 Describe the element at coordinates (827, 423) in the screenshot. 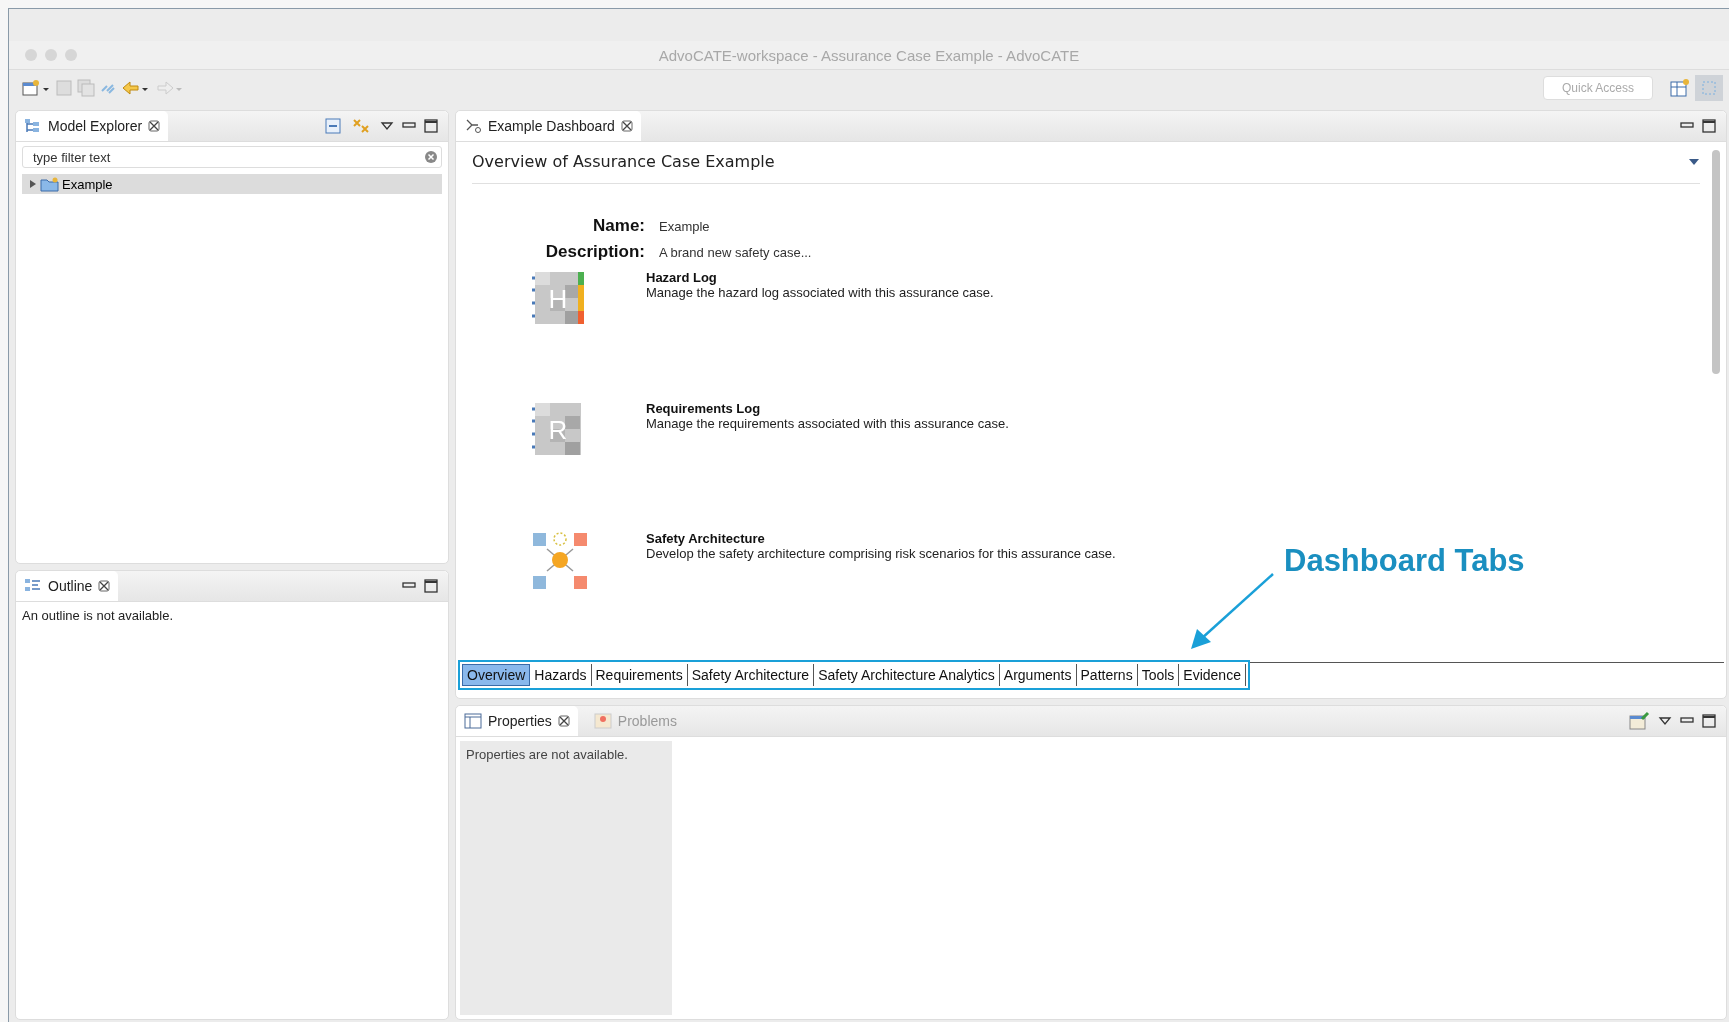

I see `section-description: Manage the requirements associated with this assurance case.` at that location.